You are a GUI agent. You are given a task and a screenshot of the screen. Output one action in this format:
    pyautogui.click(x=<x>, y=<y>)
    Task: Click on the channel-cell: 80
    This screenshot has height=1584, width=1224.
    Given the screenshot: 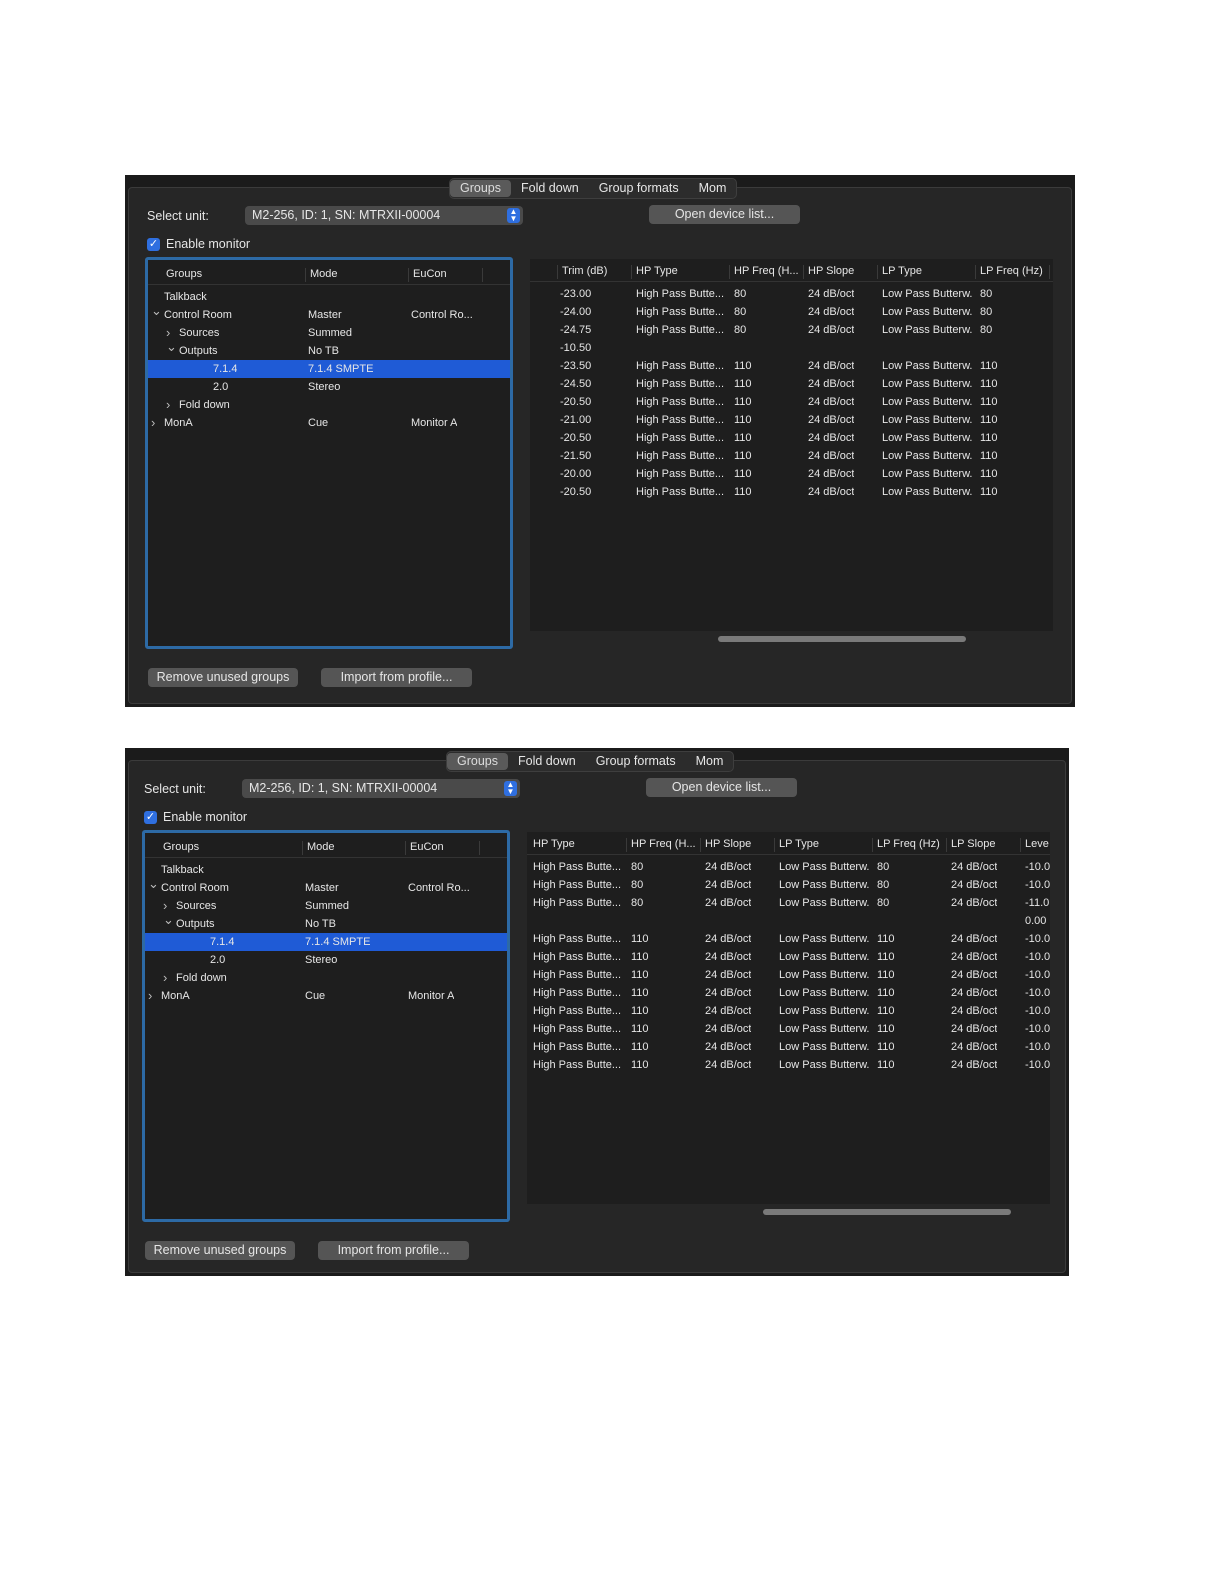 What is the action you would take?
    pyautogui.click(x=986, y=312)
    